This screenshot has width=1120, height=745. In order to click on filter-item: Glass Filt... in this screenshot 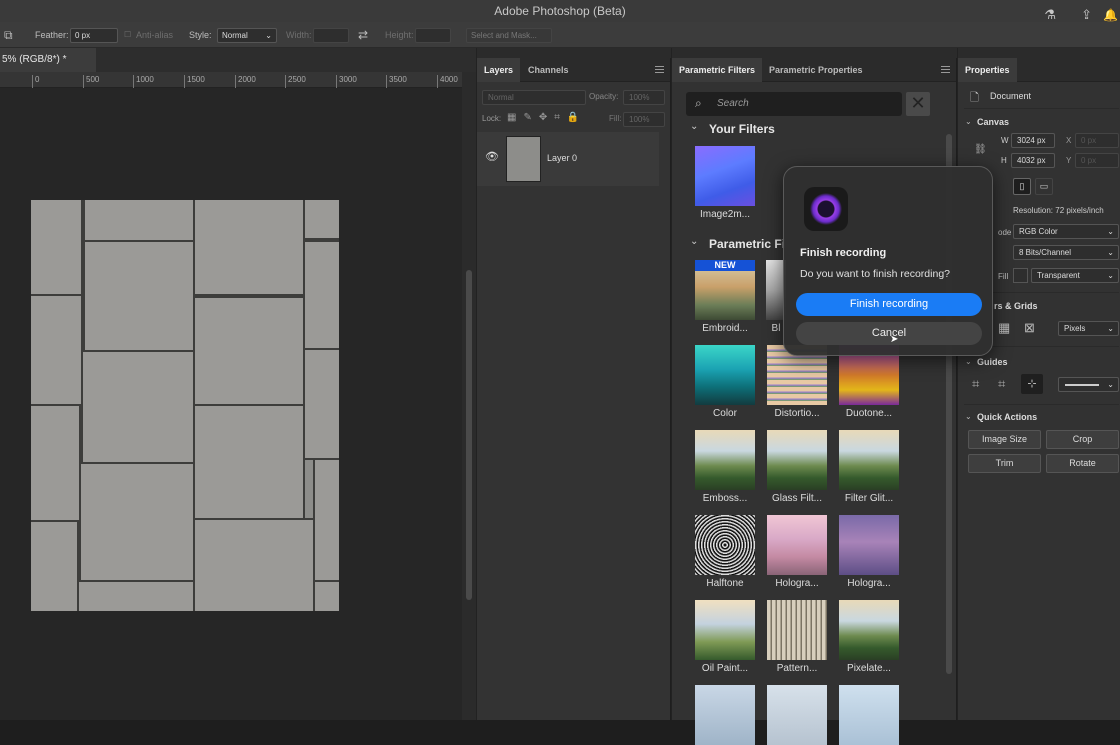, I will do `click(797, 467)`.